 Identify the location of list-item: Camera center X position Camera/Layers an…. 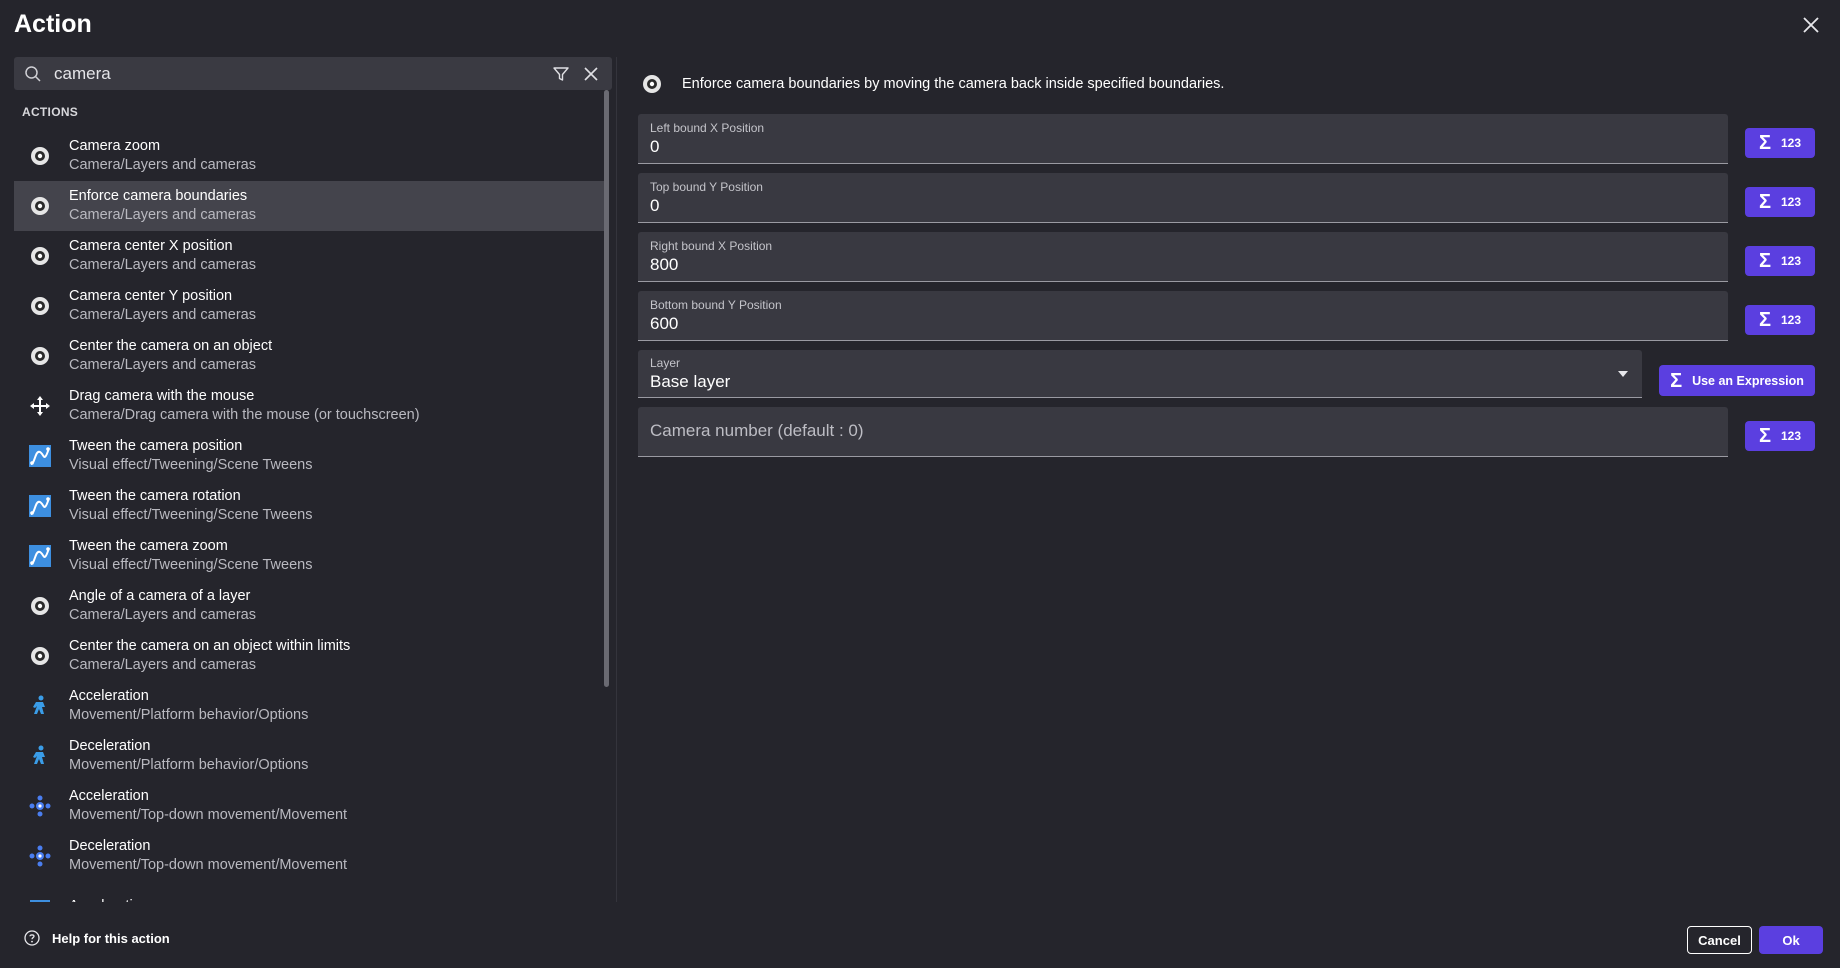
(309, 256).